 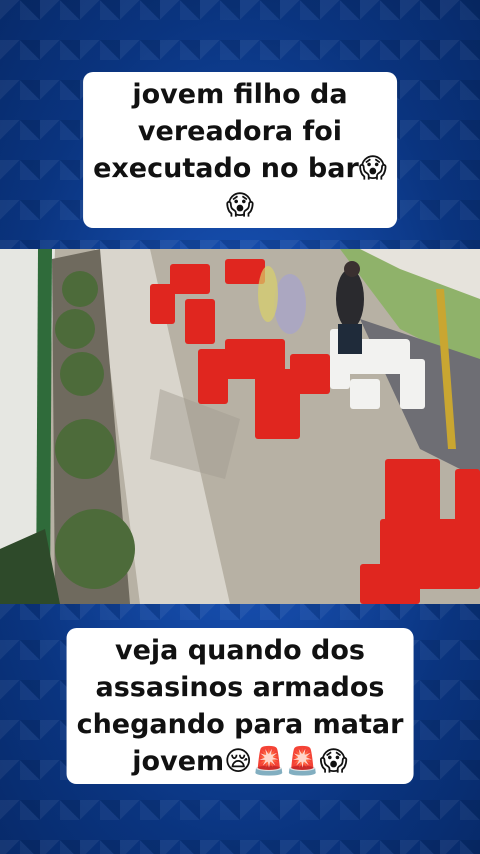 What do you see at coordinates (239, 650) in the screenshot?
I see `bottom-caption-line-1: veja quando dos` at bounding box center [239, 650].